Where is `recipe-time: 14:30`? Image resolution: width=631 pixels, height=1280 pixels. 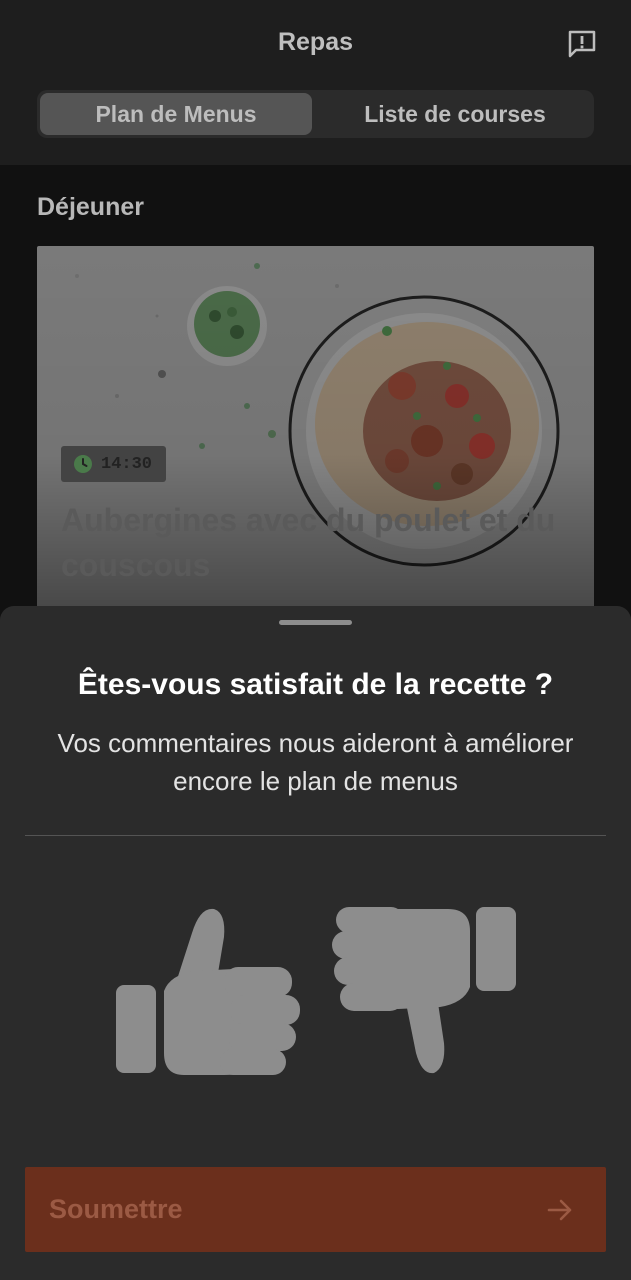 recipe-time: 14:30 is located at coordinates (127, 464).